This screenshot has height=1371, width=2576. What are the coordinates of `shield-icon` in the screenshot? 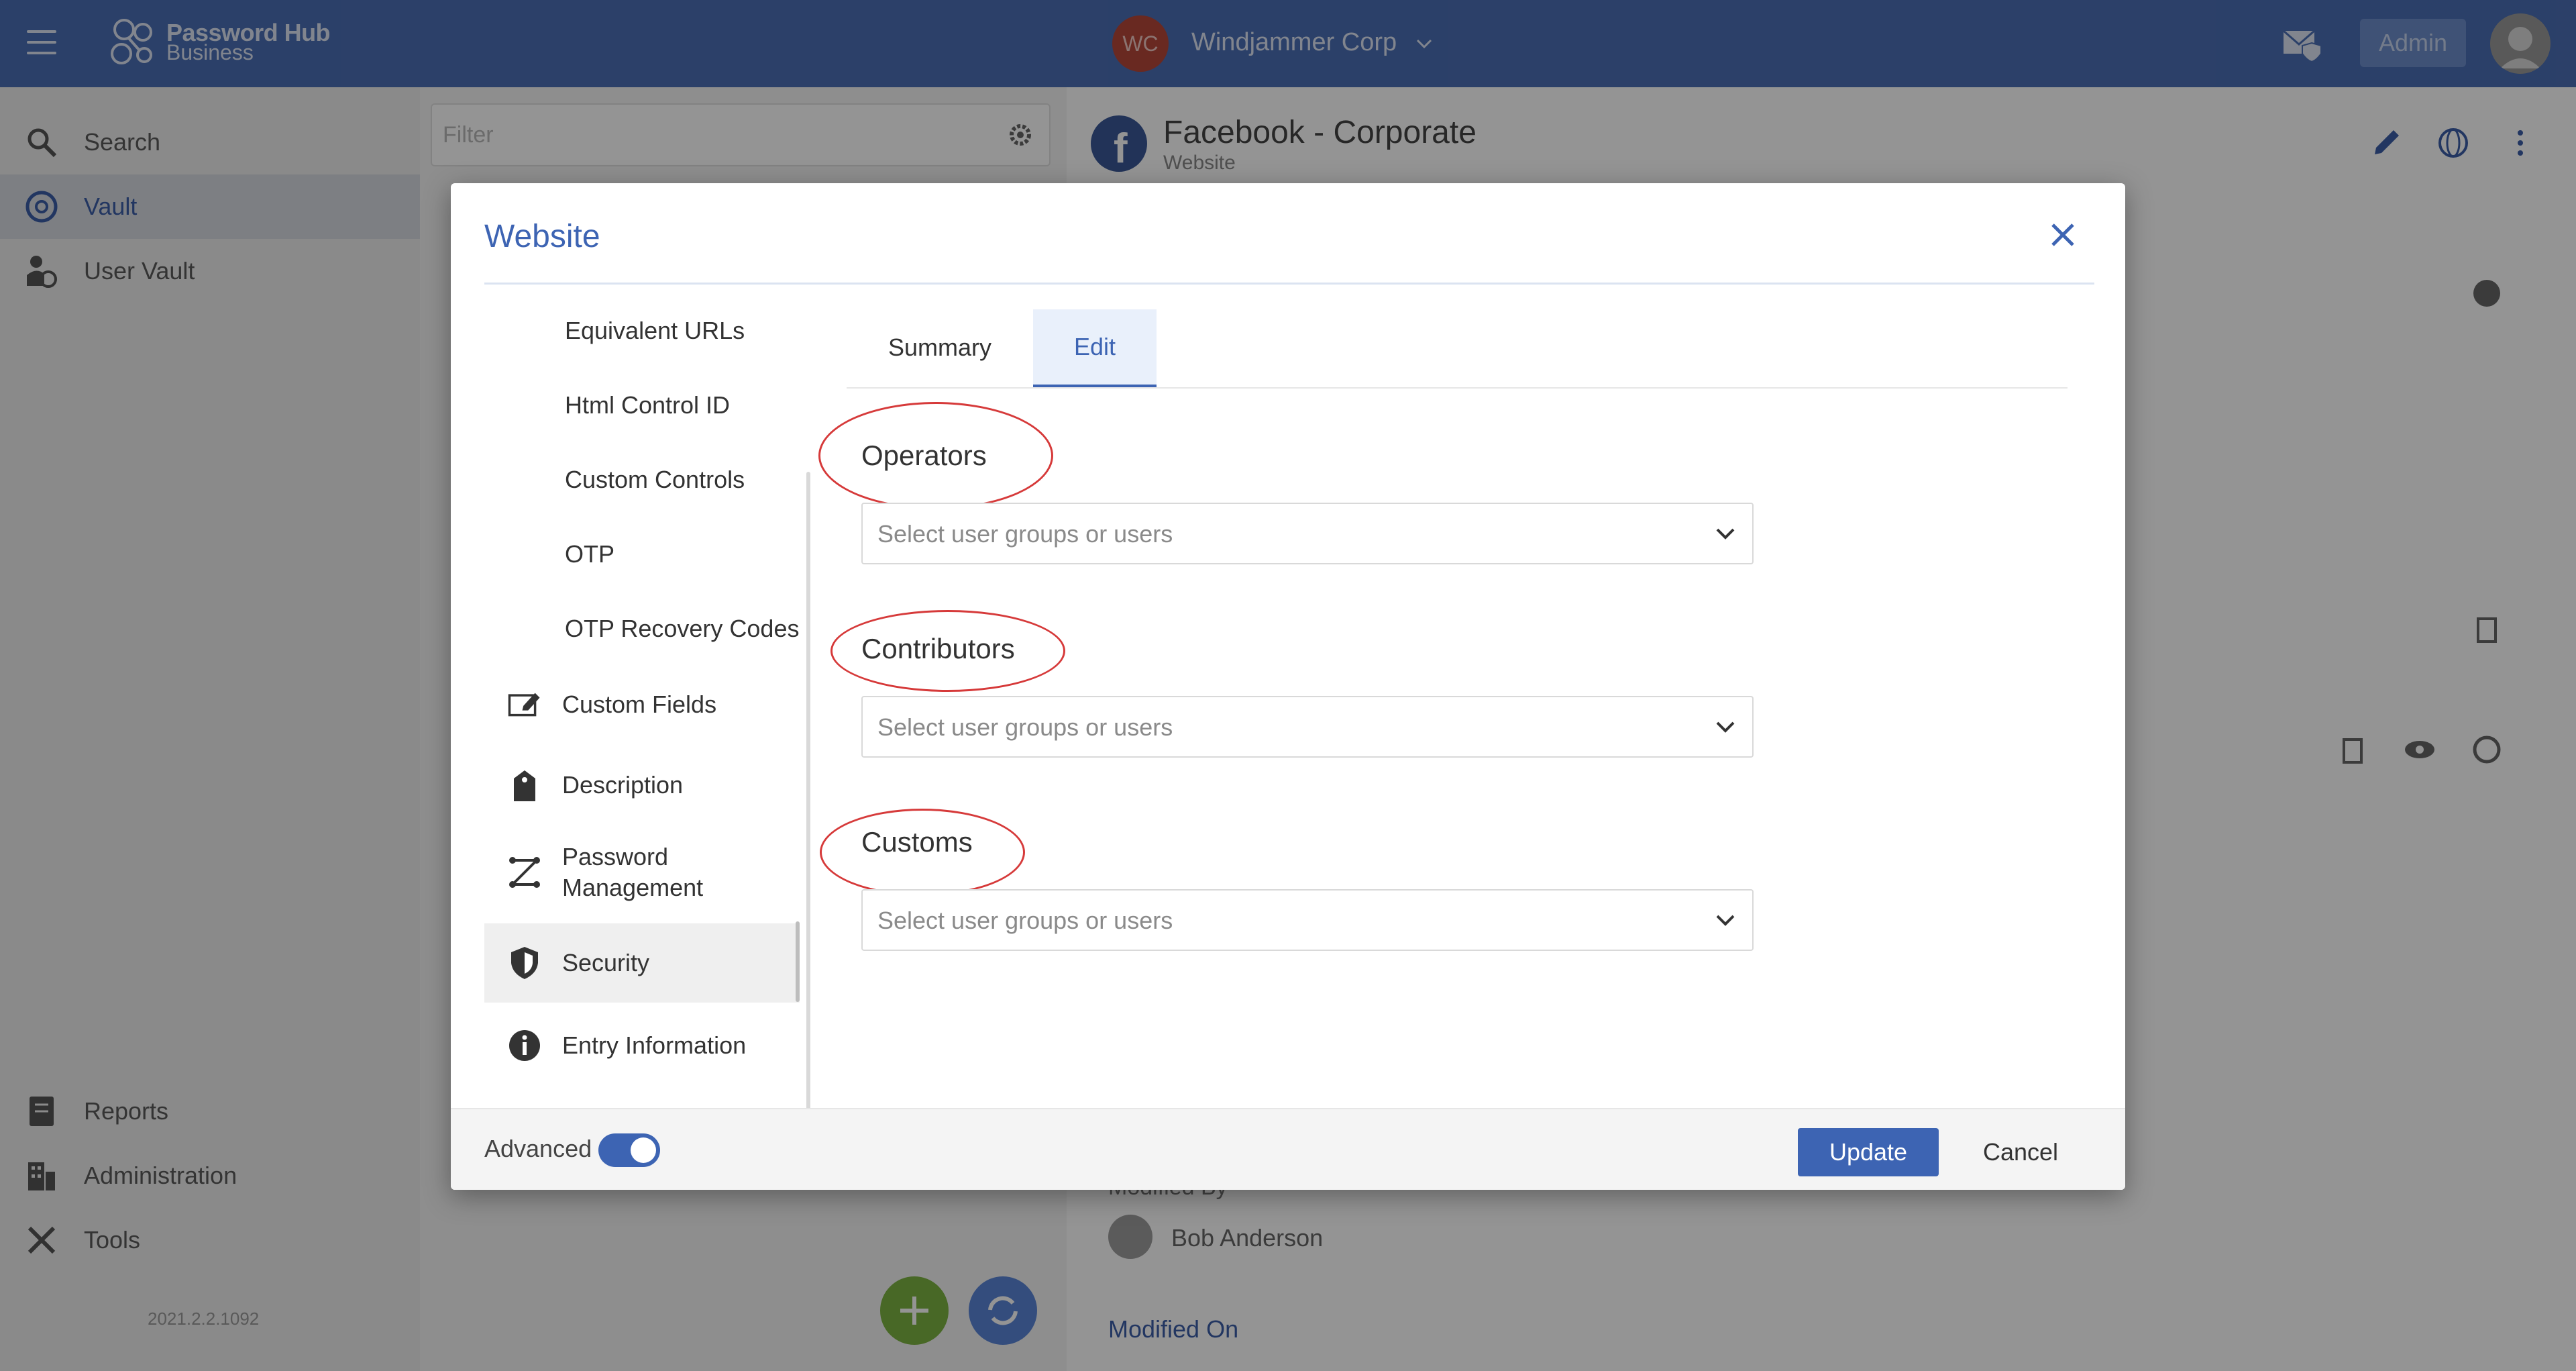 It's located at (524, 963).